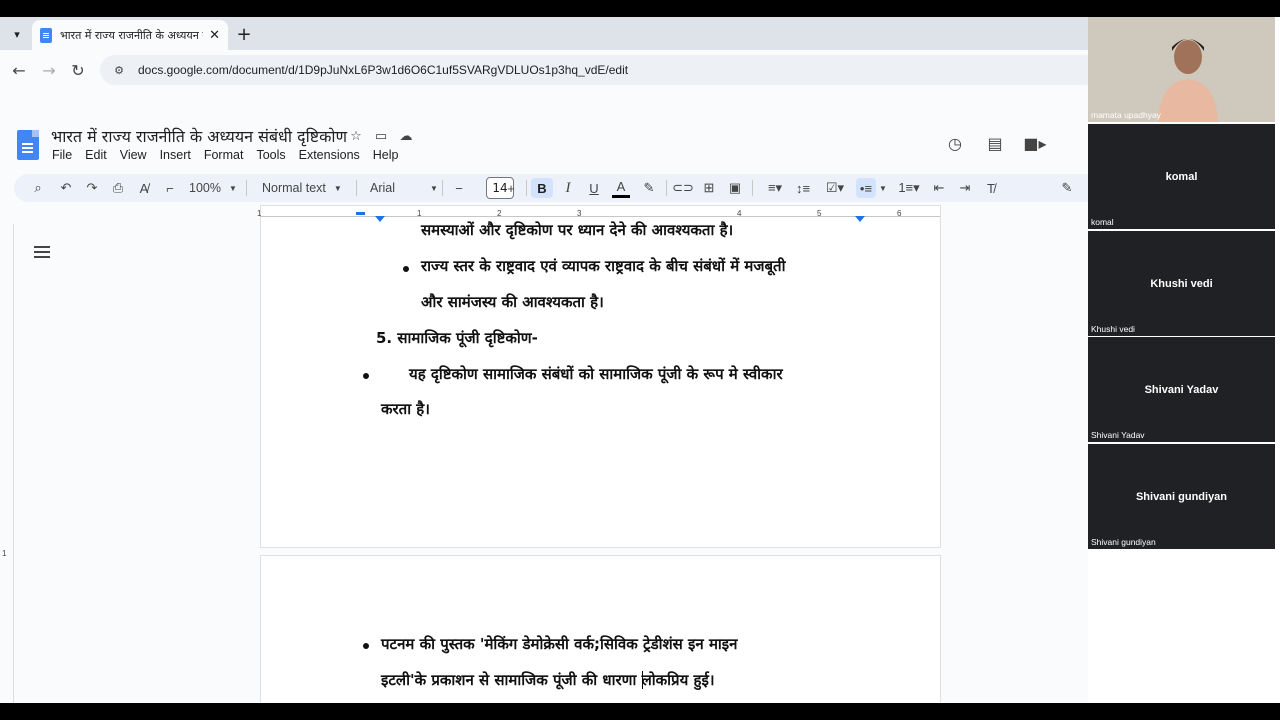 Image resolution: width=1280 pixels, height=720 pixels. I want to click on search-icon: ⌕, so click(38, 188).